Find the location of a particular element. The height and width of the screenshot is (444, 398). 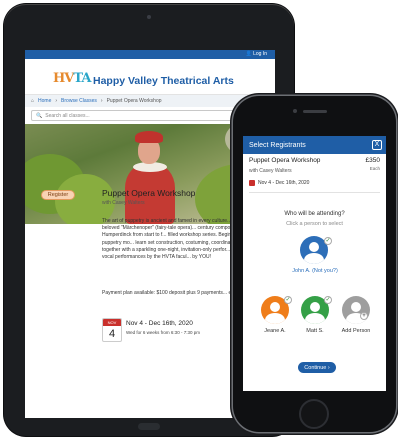

phone-camera is located at coordinates (295, 111).